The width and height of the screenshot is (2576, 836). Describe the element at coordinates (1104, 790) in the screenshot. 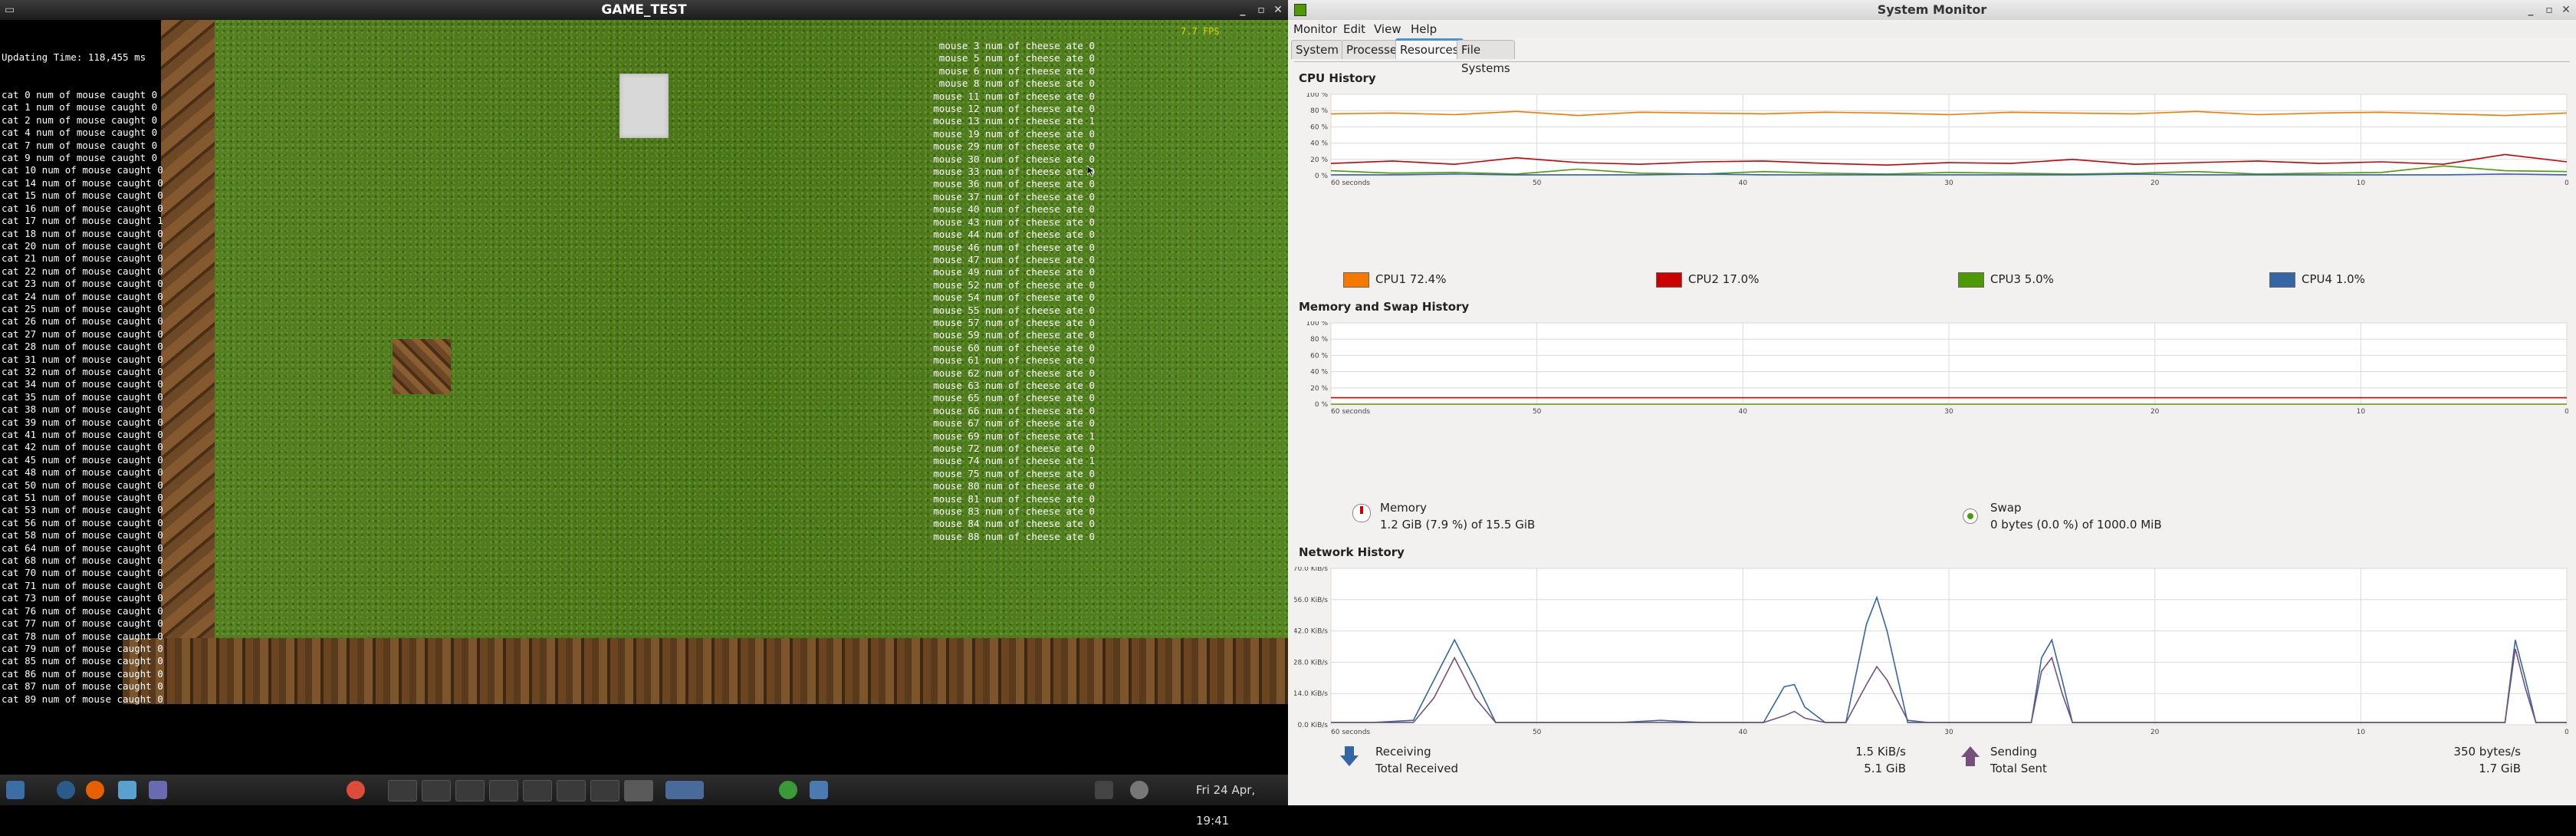

I see `screen-icon` at that location.